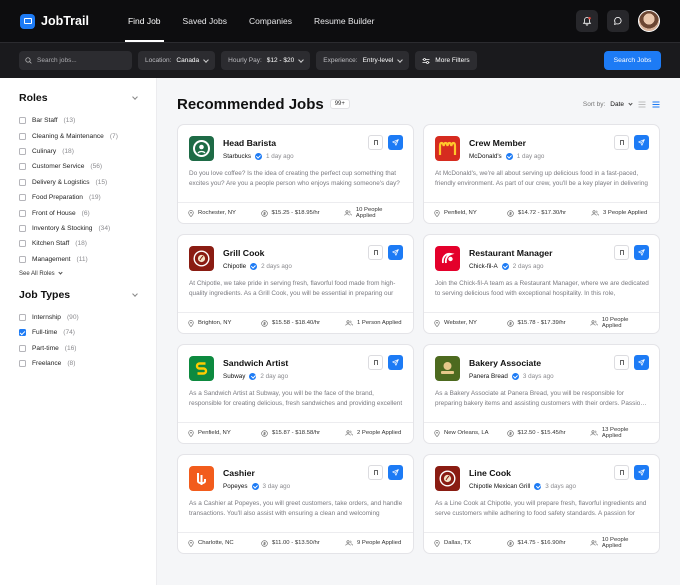 The height and width of the screenshot is (585, 680). What do you see at coordinates (483, 266) in the screenshot?
I see `company-name: Chick-fil-A` at bounding box center [483, 266].